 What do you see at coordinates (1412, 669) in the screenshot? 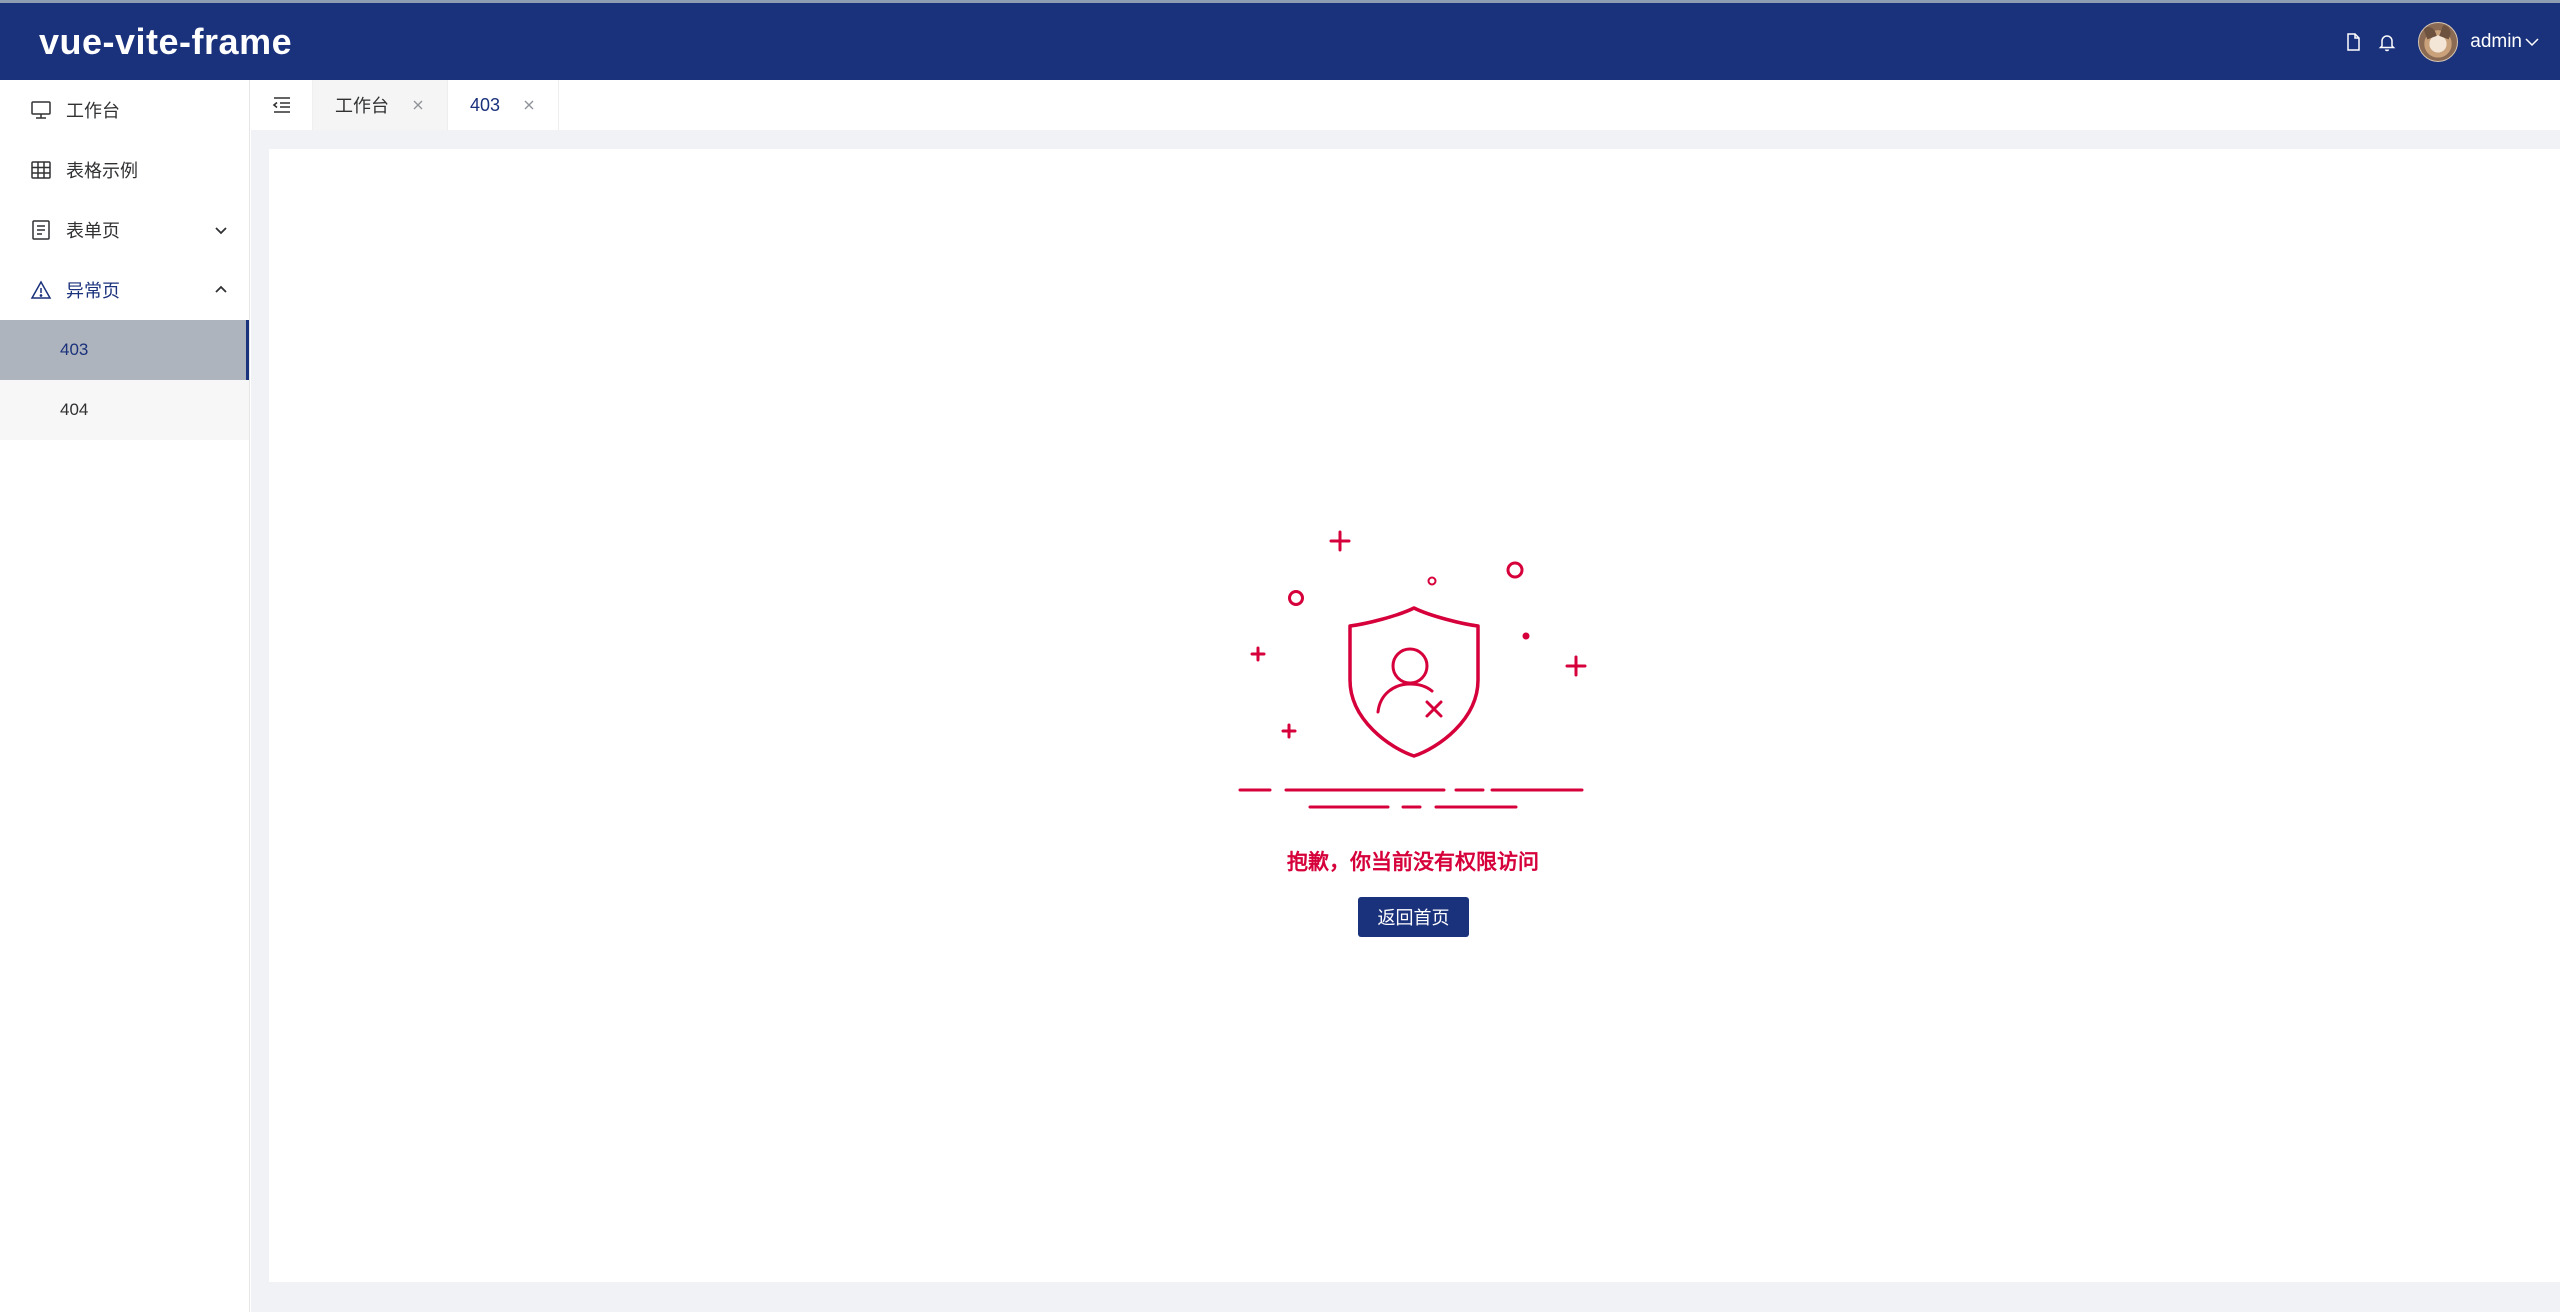
I see `forbidden-shield-illustration` at bounding box center [1412, 669].